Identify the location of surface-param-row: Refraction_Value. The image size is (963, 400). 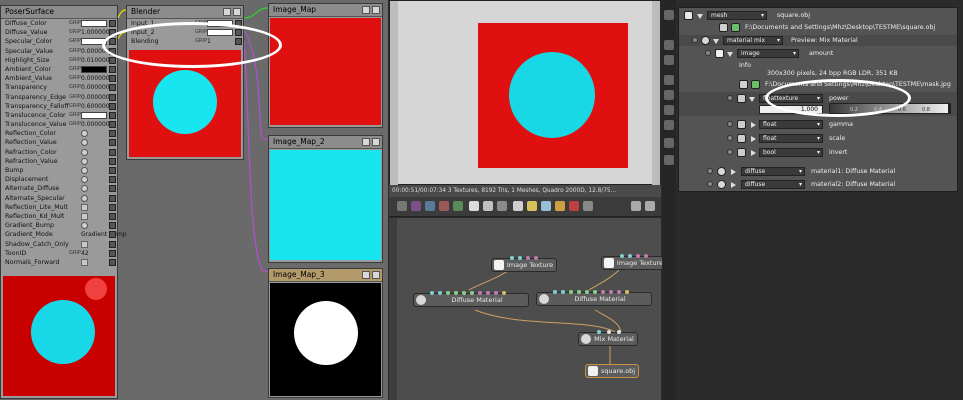
(59, 161).